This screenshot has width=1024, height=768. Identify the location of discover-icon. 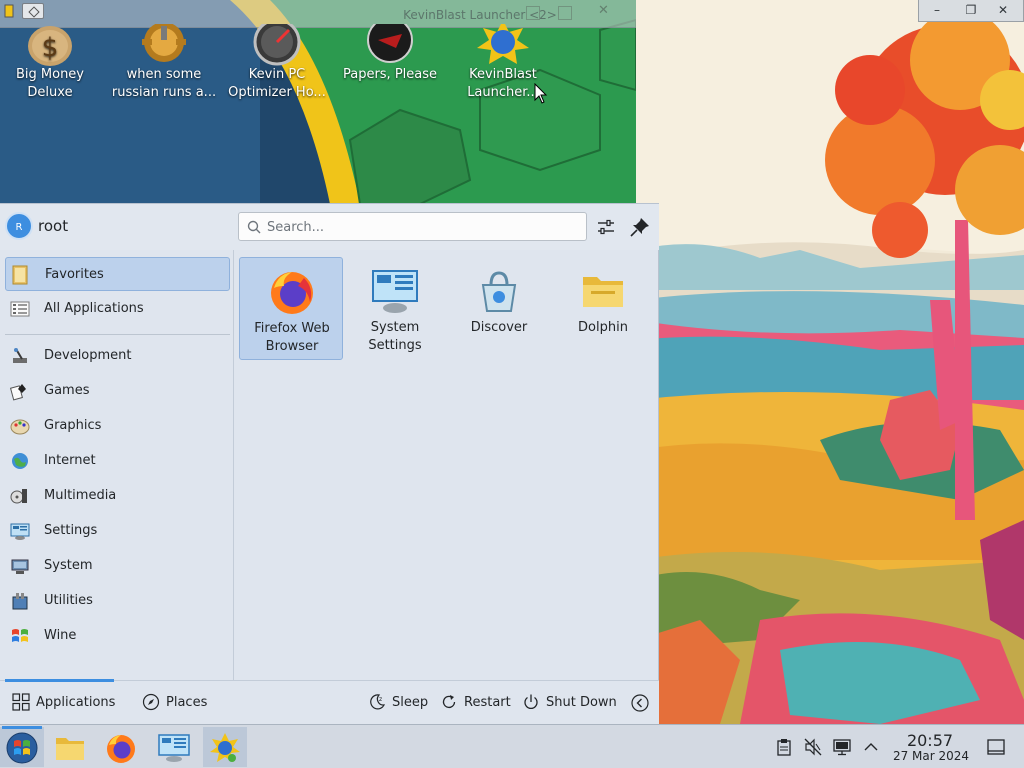
(499, 291).